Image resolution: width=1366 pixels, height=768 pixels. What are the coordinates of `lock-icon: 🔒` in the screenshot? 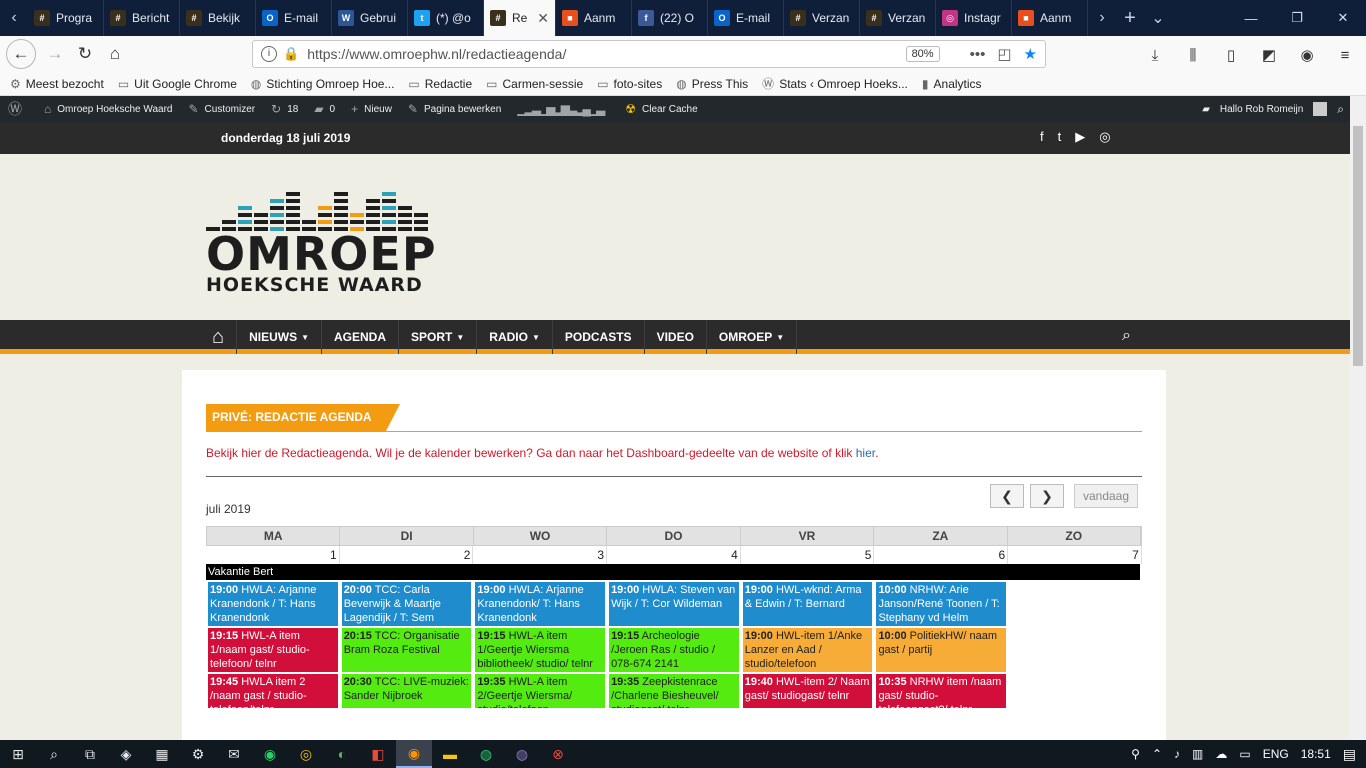 It's located at (291, 54).